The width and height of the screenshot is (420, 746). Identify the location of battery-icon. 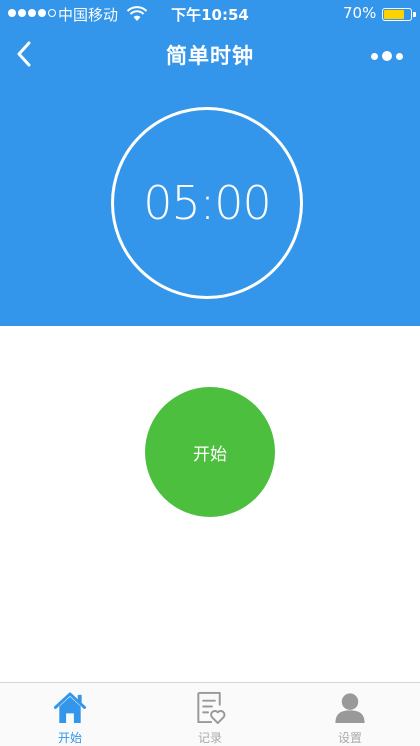
(397, 14).